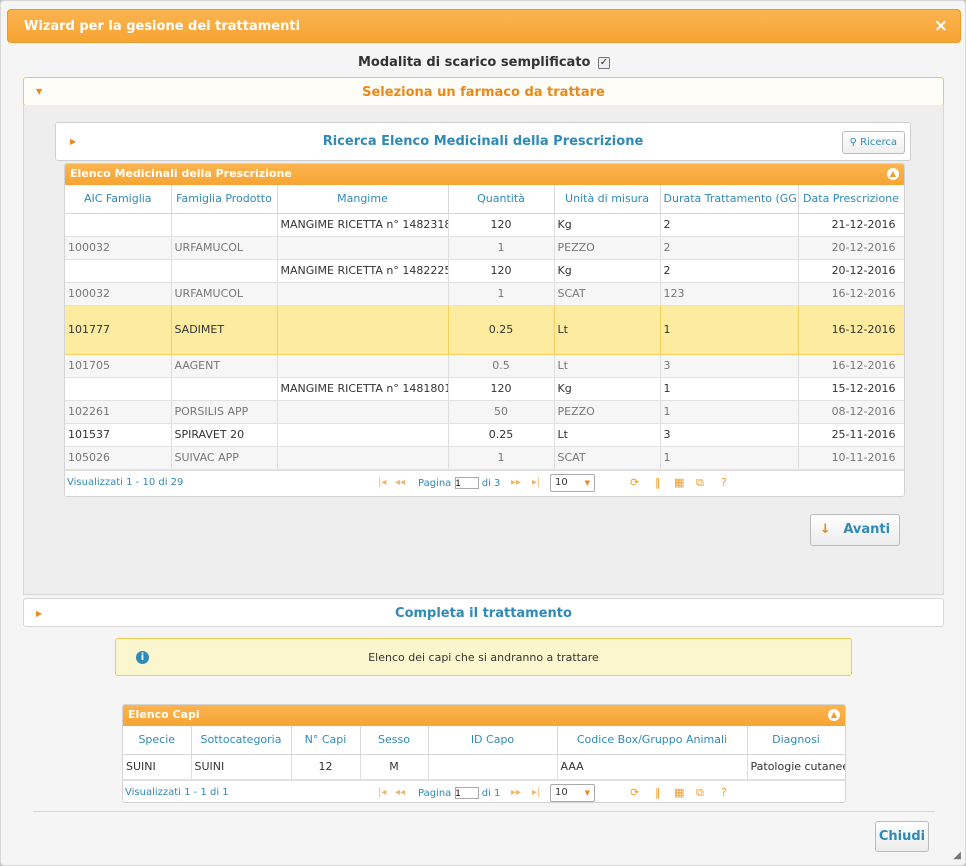  Describe the element at coordinates (164, 714) in the screenshot. I see `capi-caption-text: Elenco Capi` at that location.